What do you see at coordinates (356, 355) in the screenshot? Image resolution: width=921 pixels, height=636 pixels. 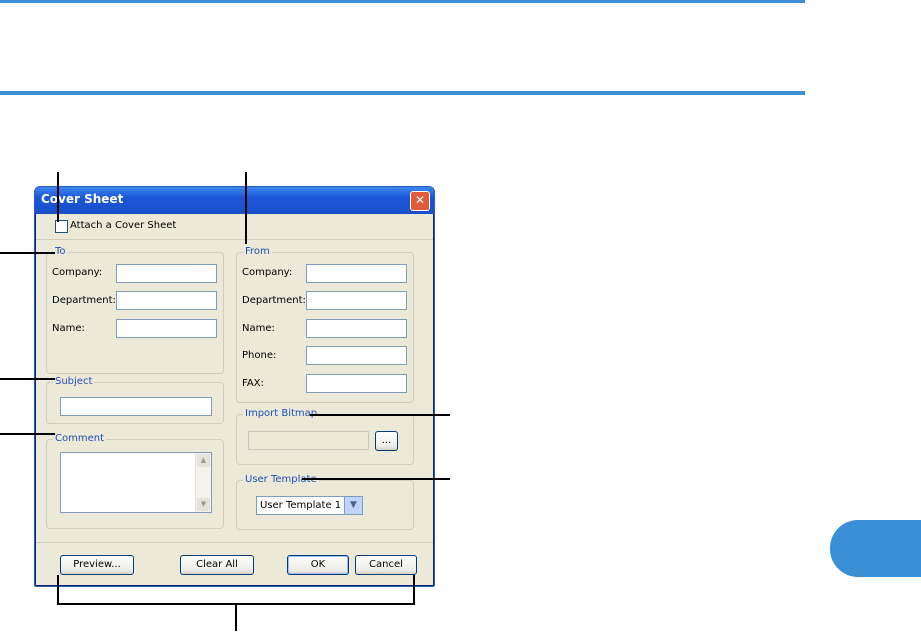 I see `from-phone-input` at bounding box center [356, 355].